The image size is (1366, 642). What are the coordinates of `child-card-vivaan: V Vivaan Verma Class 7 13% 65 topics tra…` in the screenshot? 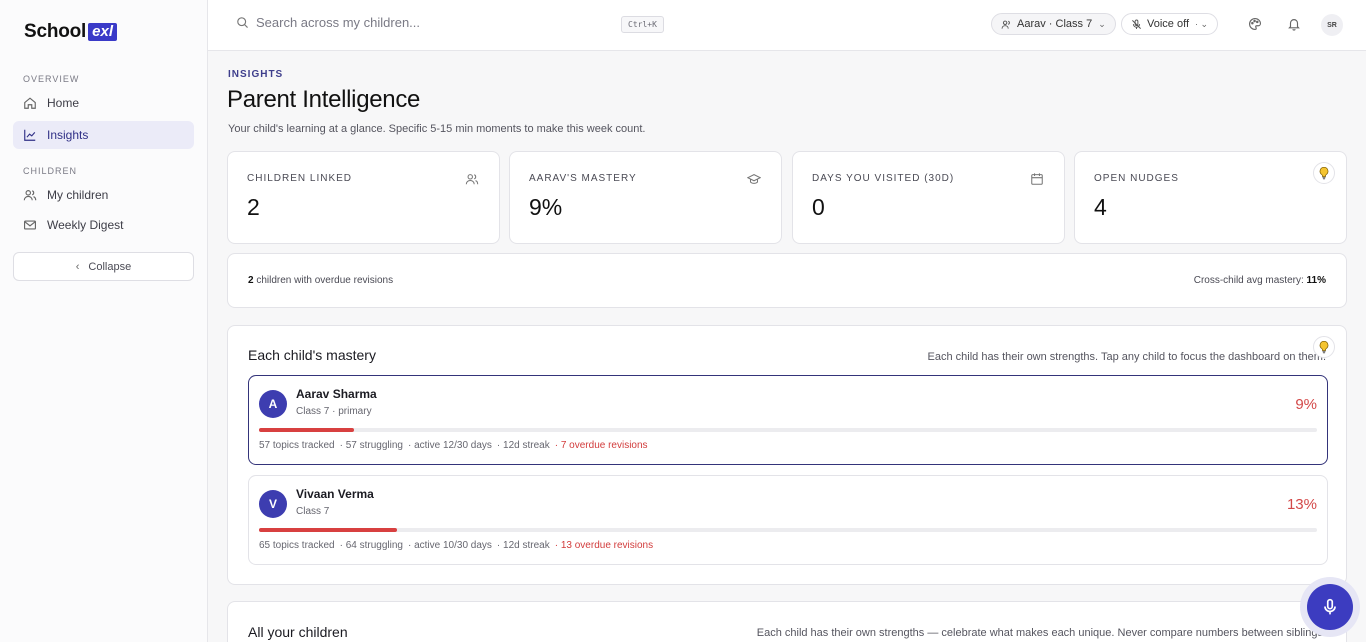 It's located at (788, 520).